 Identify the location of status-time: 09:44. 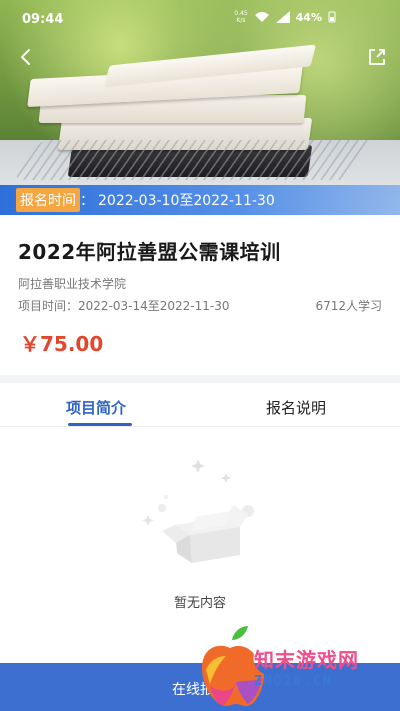
(43, 19).